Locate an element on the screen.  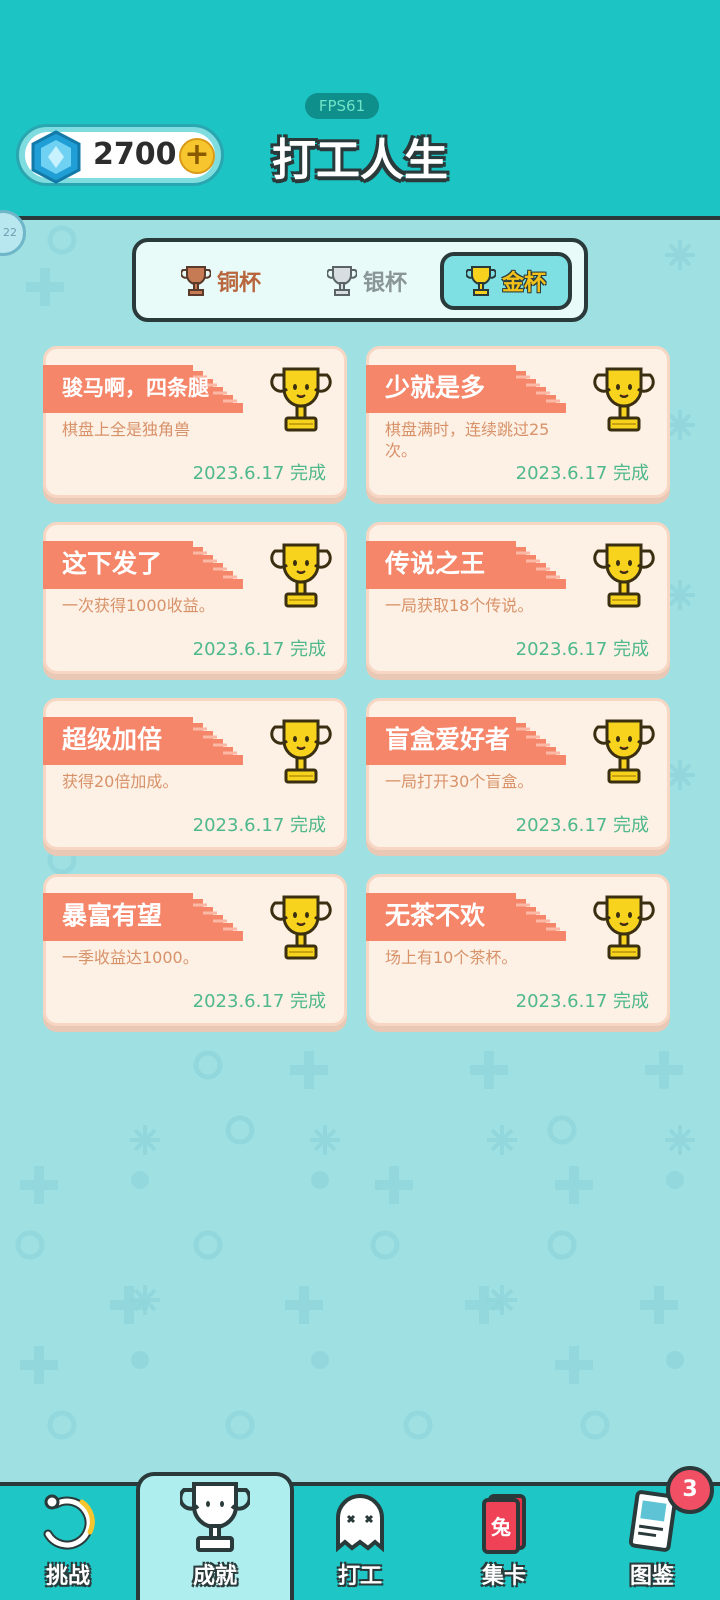
nav-challenge: 挑战 is located at coordinates (68, 1541).